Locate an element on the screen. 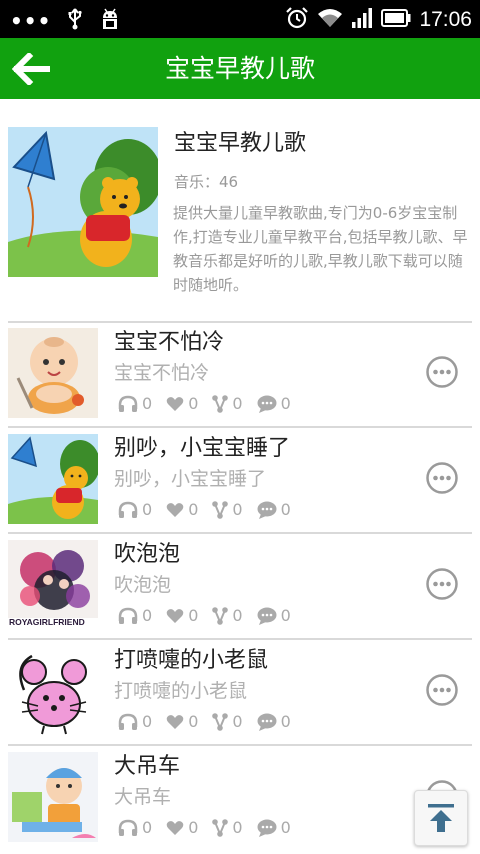  album-song-count: 音乐：46 is located at coordinates (206, 182).